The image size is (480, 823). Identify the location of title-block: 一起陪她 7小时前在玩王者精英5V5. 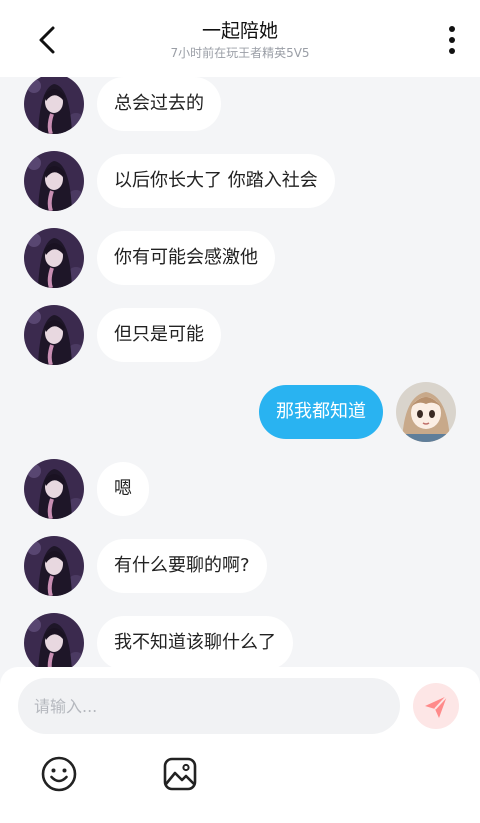
(240, 39).